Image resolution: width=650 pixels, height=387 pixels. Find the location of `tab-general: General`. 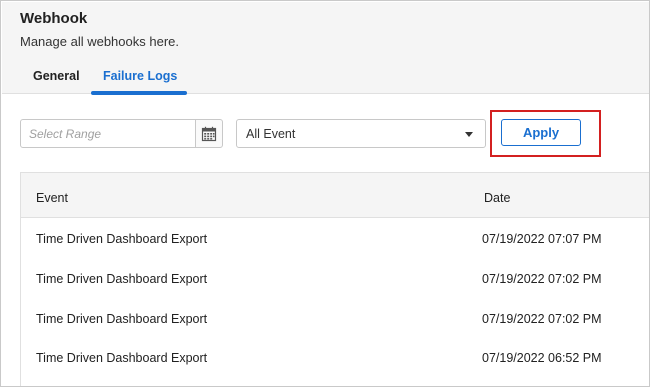

tab-general: General is located at coordinates (56, 76).